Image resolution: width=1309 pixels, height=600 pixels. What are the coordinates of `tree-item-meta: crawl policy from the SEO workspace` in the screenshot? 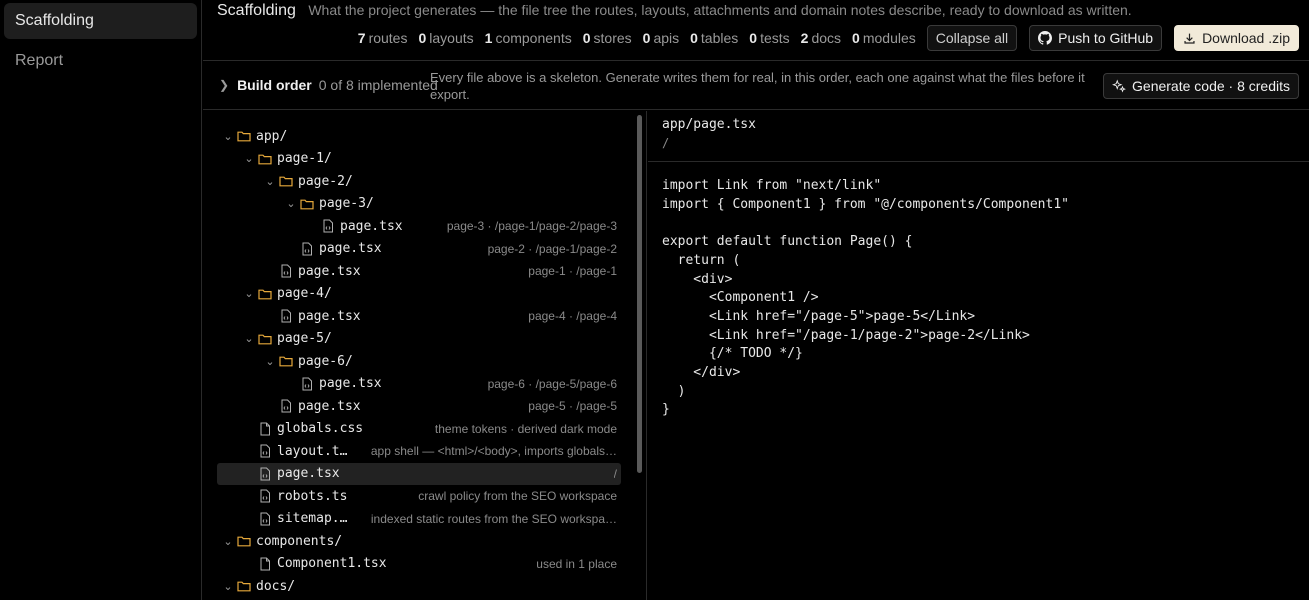 It's located at (517, 496).